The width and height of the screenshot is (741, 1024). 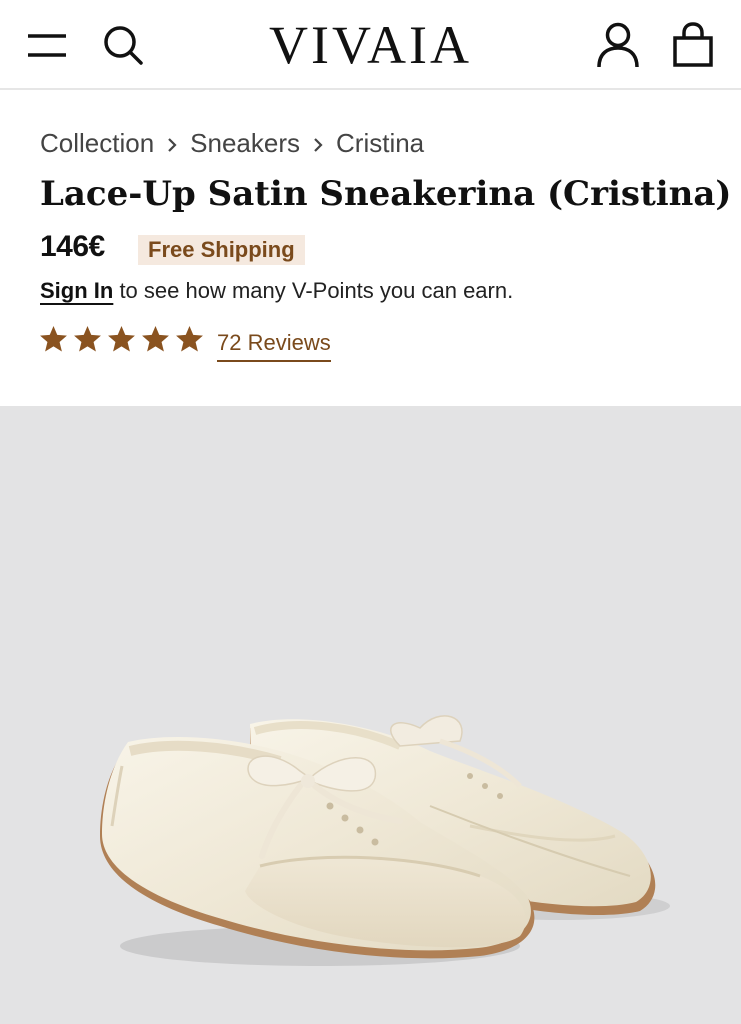 I want to click on site-header: VIVAIA, so click(x=370, y=45).